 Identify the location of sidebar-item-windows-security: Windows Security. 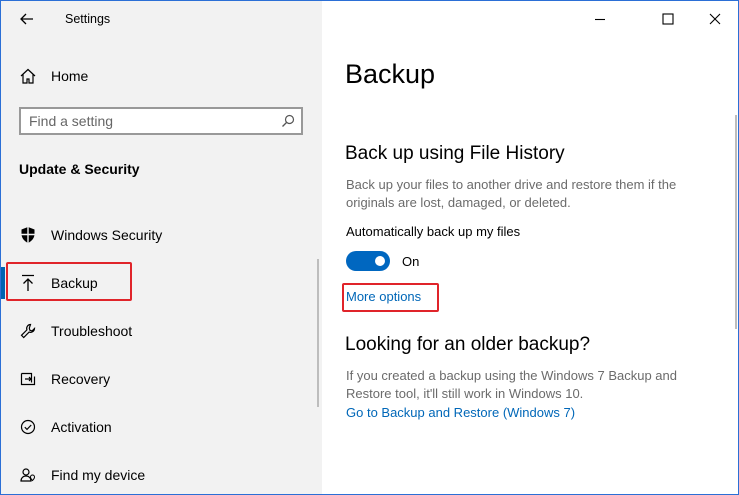
(90, 235).